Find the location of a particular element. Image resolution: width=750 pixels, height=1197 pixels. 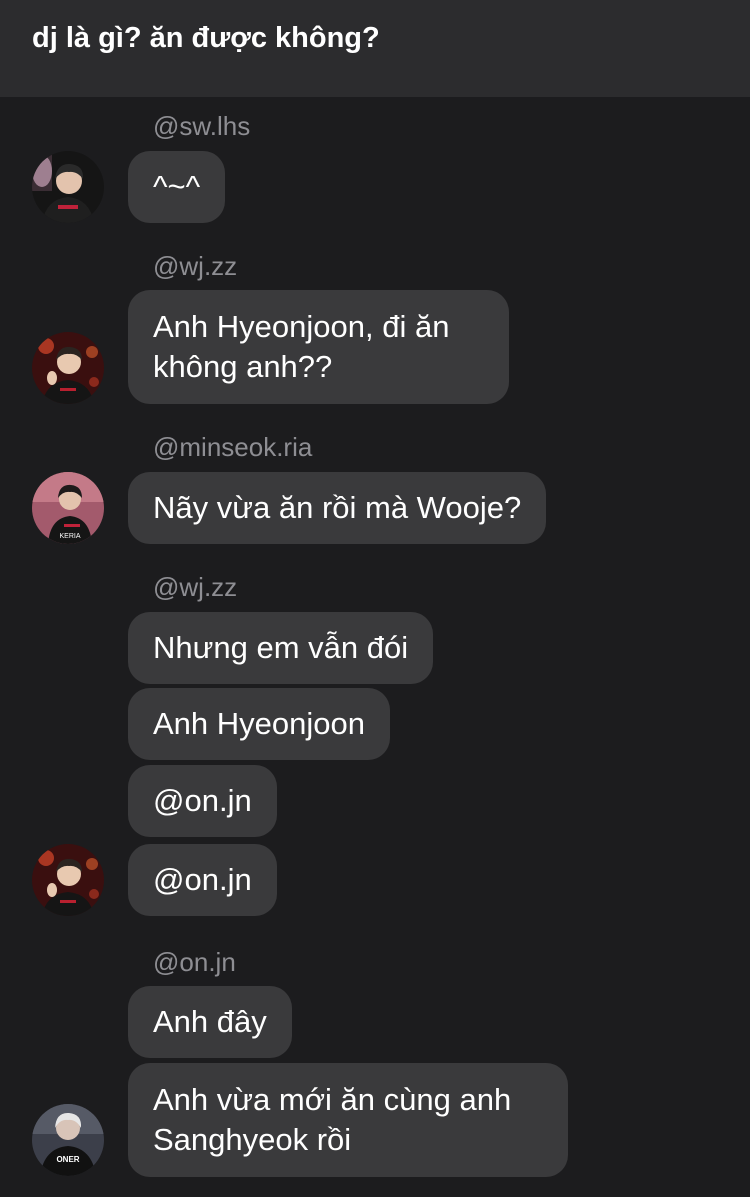

message-bubble: Nãy vừa ăn rồi mà Wooje? is located at coordinates (337, 508).